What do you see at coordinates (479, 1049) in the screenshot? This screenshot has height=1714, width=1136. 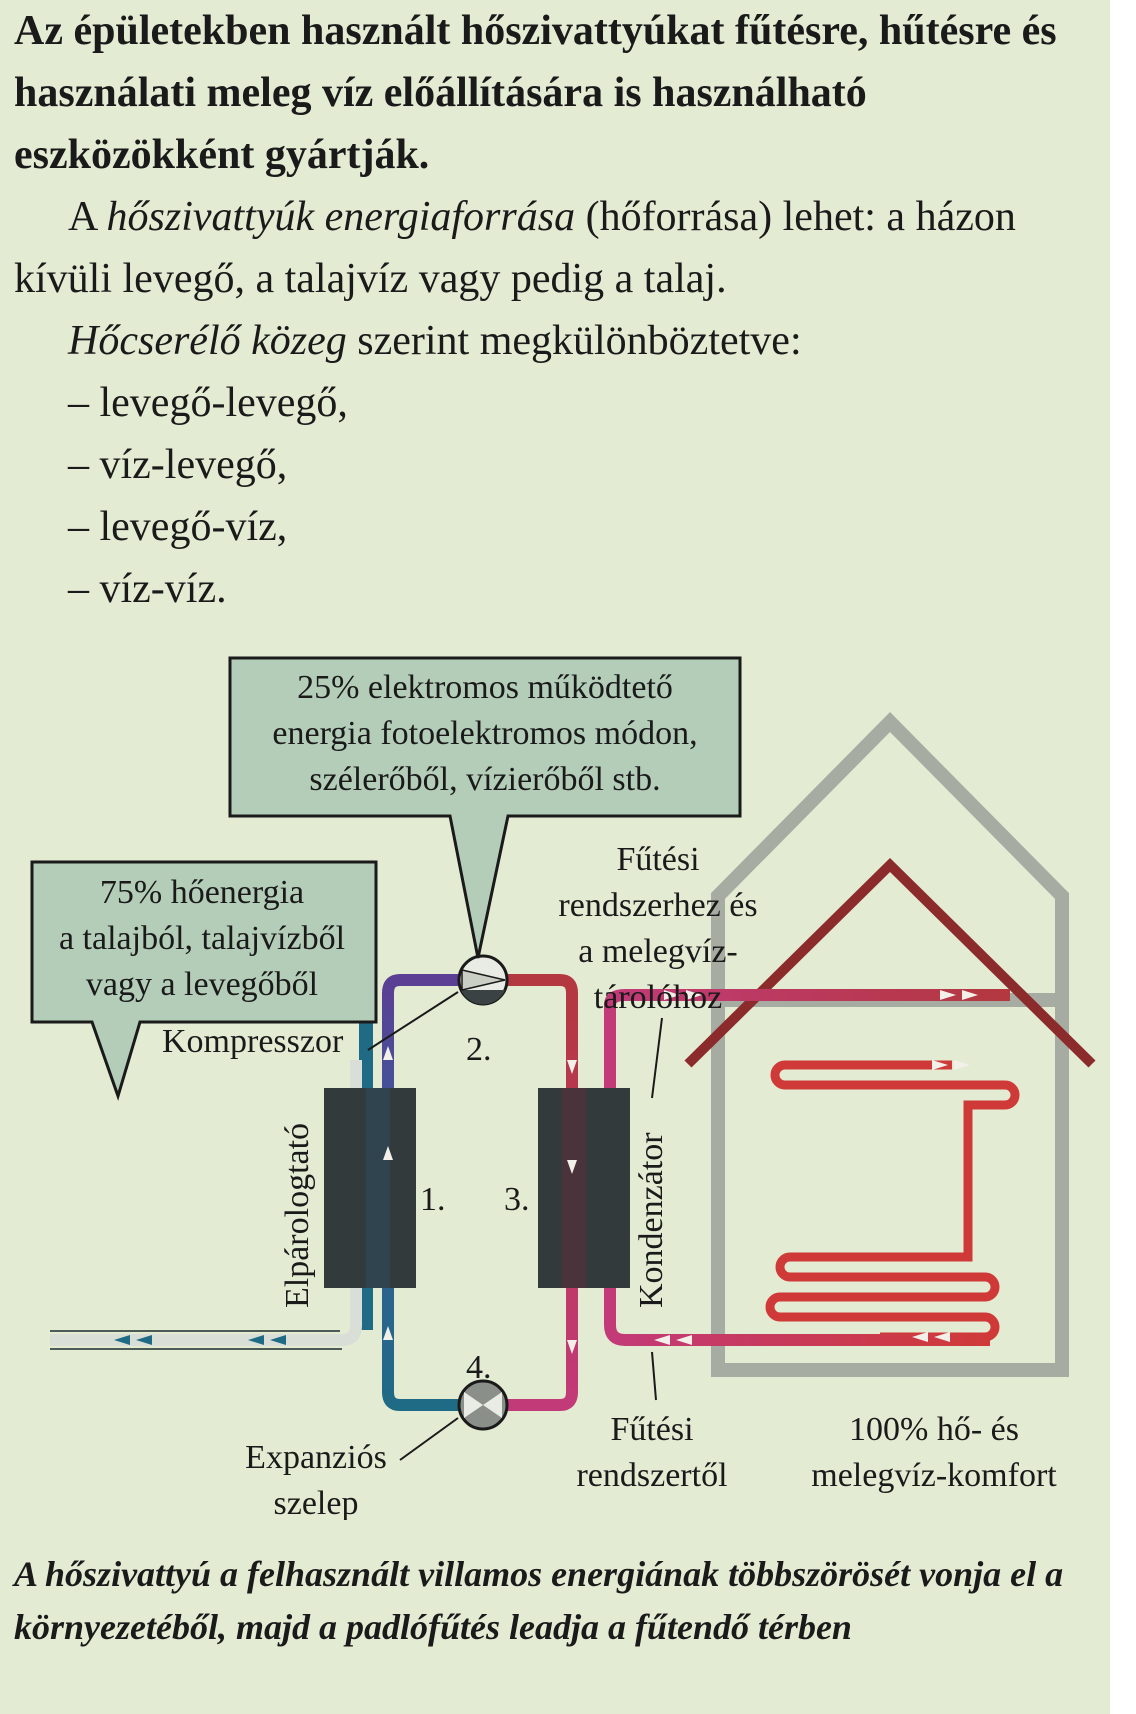 I see `step-label-2: 2.` at bounding box center [479, 1049].